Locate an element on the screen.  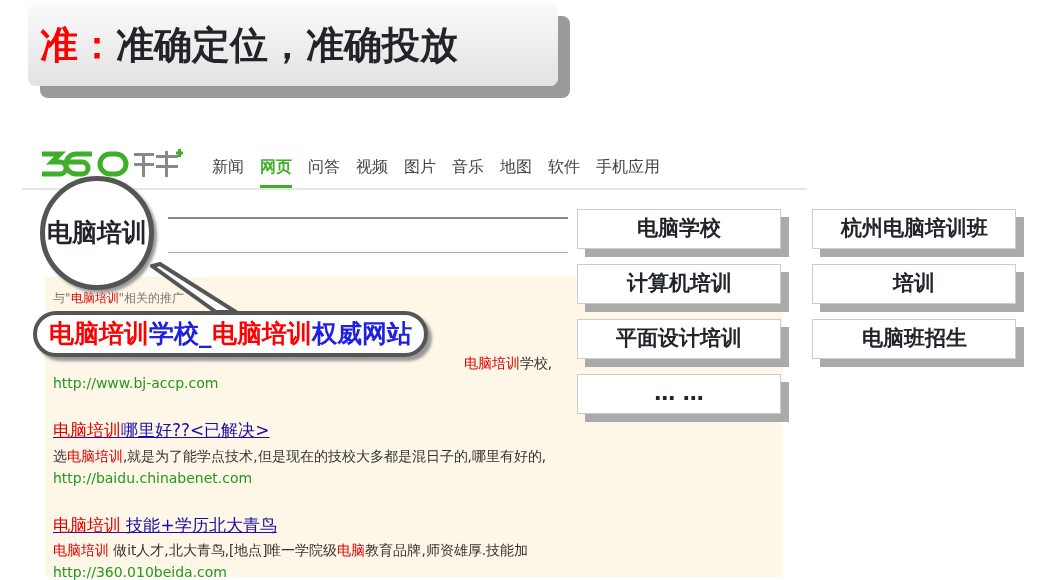
nav-tab: 新闻 is located at coordinates (228, 168).